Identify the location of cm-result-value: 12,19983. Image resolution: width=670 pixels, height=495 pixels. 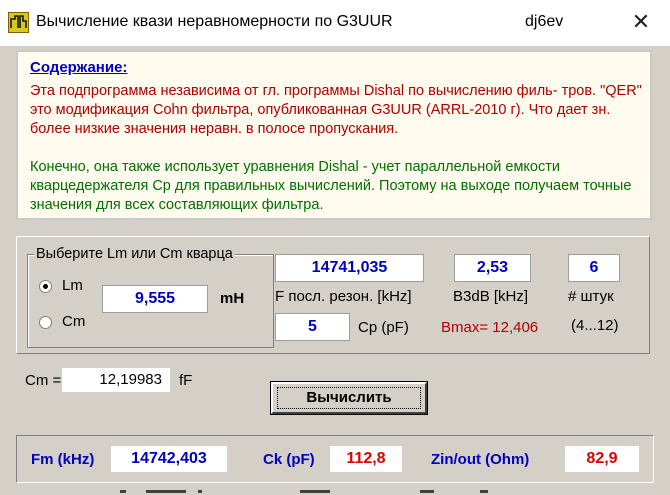
(116, 380).